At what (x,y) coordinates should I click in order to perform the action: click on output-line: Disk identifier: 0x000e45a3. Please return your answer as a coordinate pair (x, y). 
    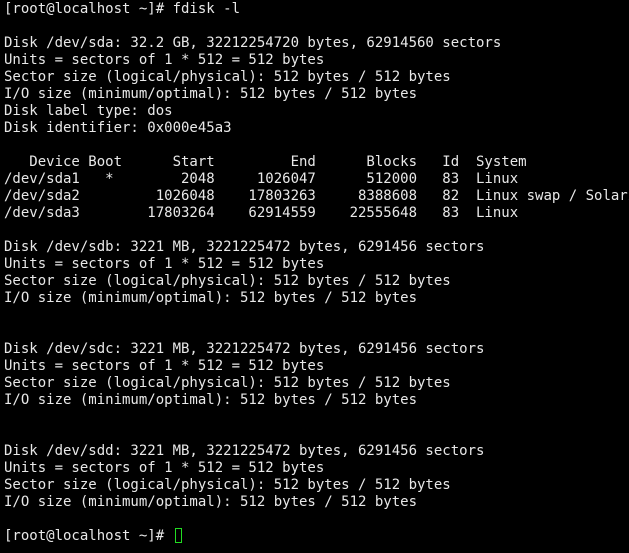
    Looking at the image, I should click on (118, 128).